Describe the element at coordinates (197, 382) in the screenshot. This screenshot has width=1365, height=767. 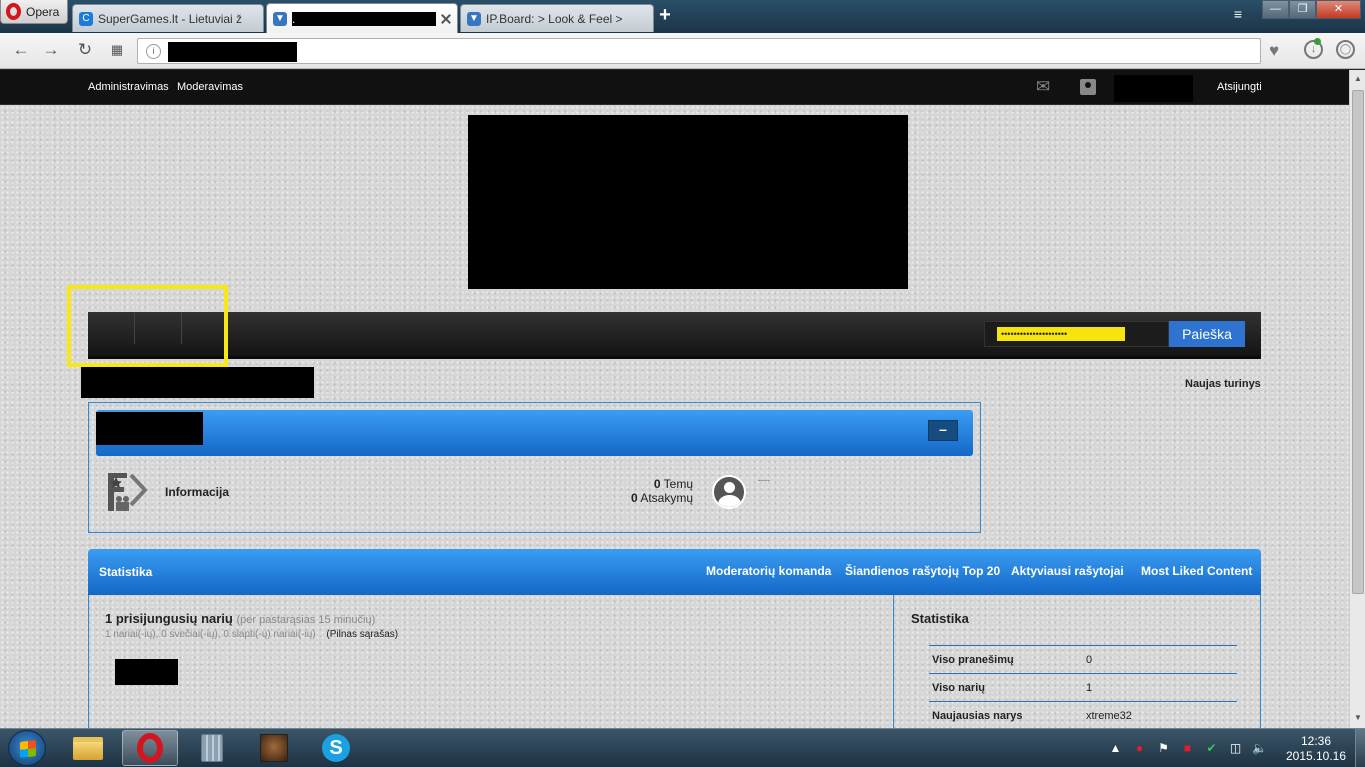
I see `breadcrumb-redacted` at that location.